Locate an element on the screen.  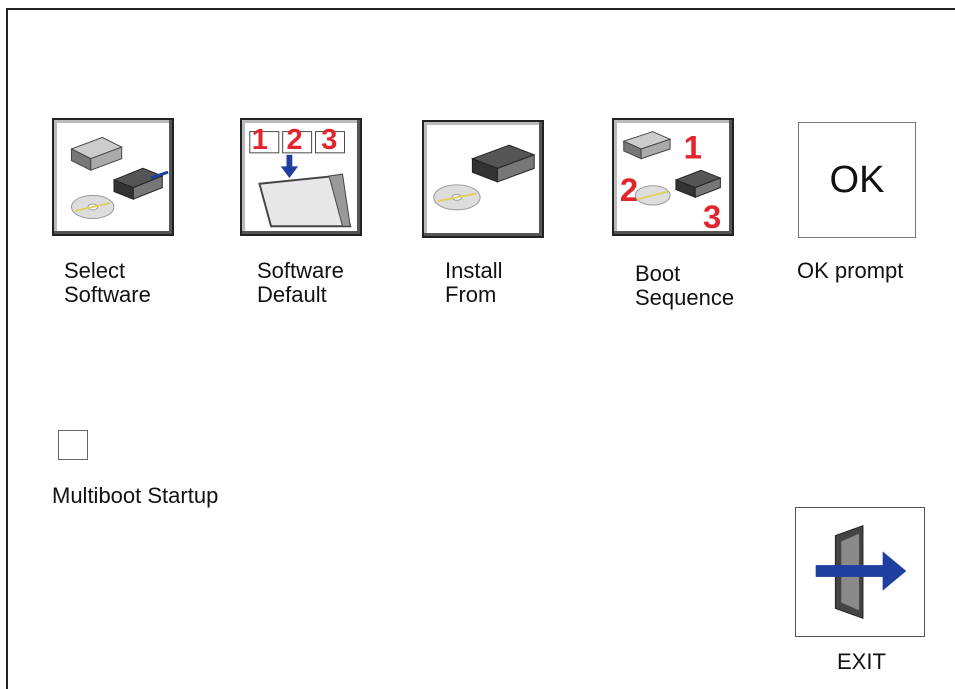
software-default-icon: 1 2 3 is located at coordinates (300, 176).